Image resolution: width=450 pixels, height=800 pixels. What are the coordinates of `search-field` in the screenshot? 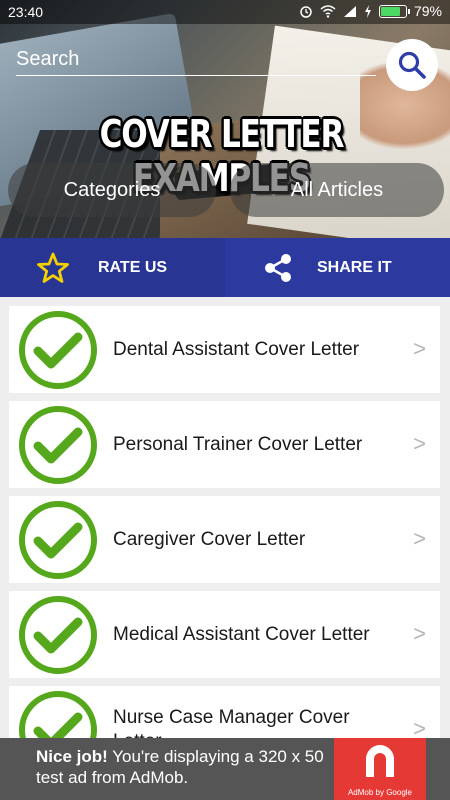 It's located at (196, 60).